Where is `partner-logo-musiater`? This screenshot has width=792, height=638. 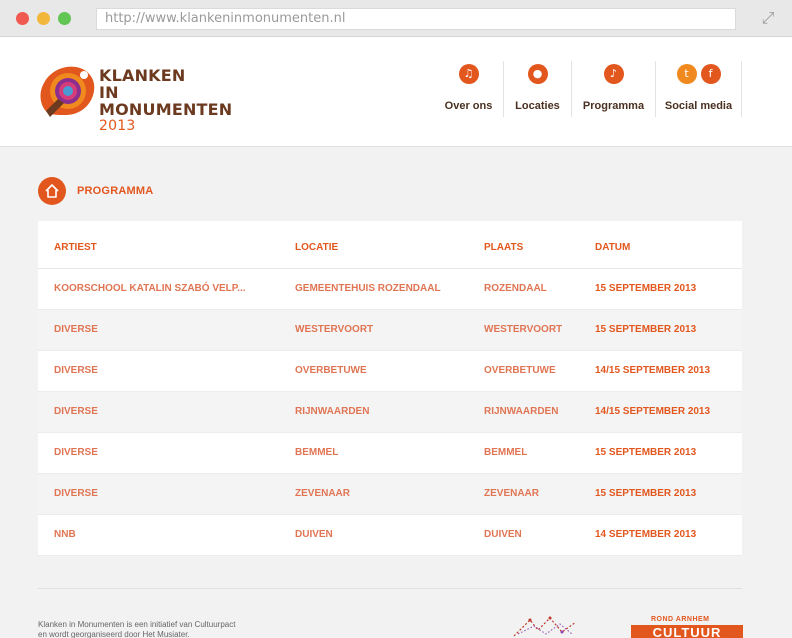 partner-logo-musiater is located at coordinates (545, 625).